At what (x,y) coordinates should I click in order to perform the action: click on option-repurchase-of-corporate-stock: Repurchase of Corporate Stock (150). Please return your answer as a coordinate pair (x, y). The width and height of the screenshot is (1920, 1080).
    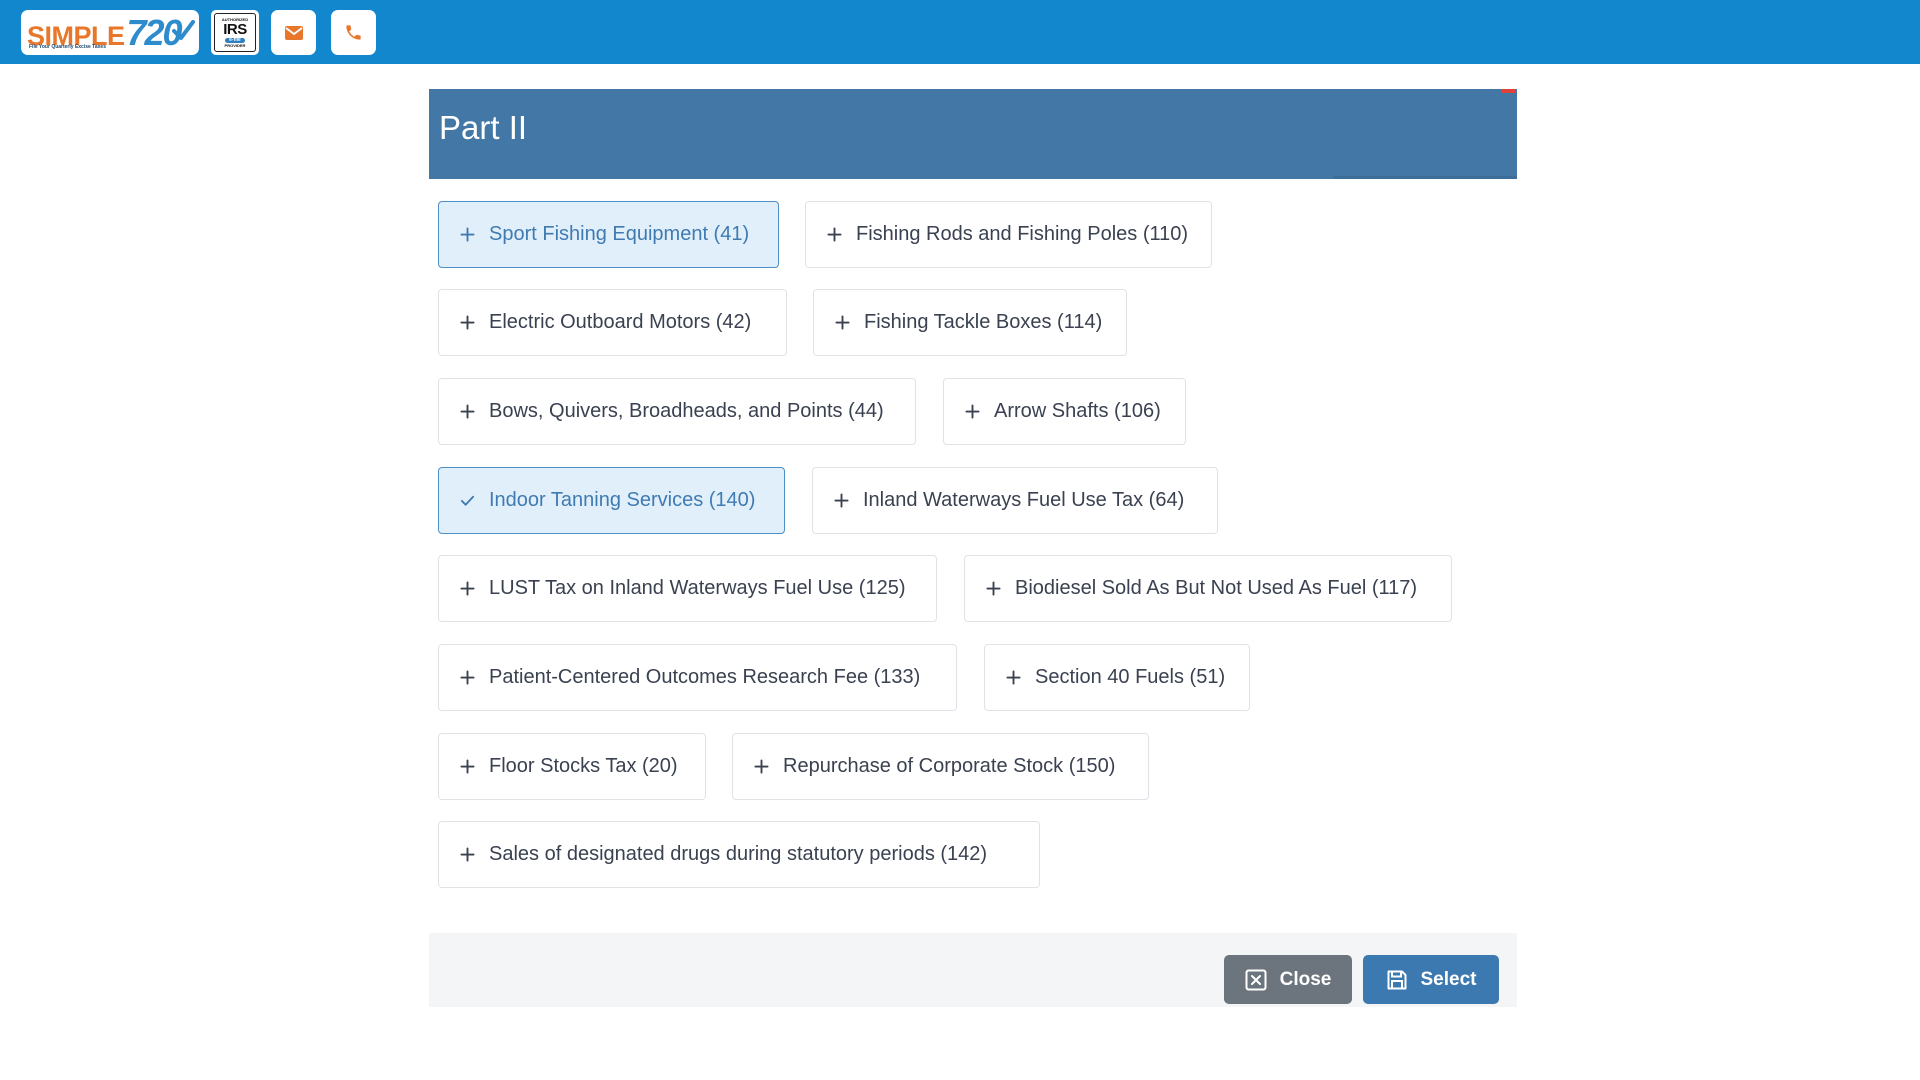
    Looking at the image, I should click on (940, 766).